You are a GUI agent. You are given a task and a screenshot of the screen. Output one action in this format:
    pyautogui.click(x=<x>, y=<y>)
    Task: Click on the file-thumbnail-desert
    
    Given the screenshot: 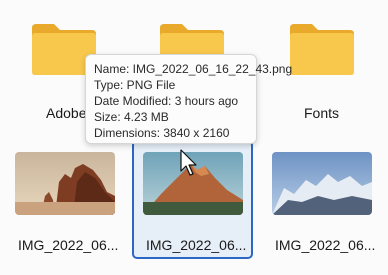 What is the action you would take?
    pyautogui.click(x=65, y=183)
    